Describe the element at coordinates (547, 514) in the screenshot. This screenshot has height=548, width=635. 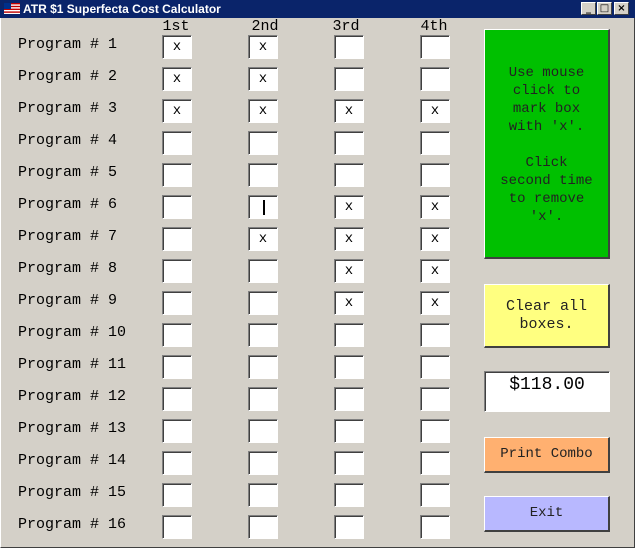
I see `exit-button: Exit` at that location.